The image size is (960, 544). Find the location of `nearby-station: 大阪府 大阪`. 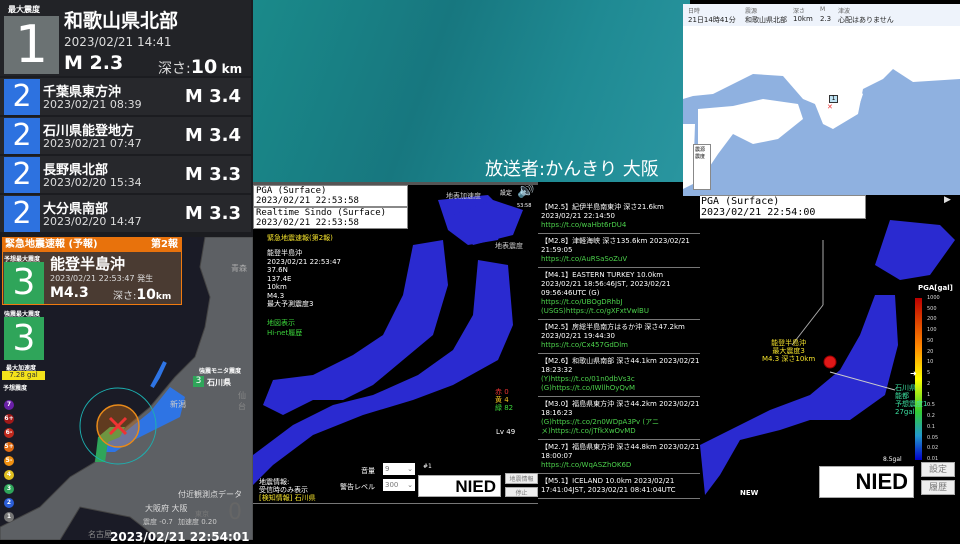

nearby-station: 大阪府 大阪 is located at coordinates (166, 508).